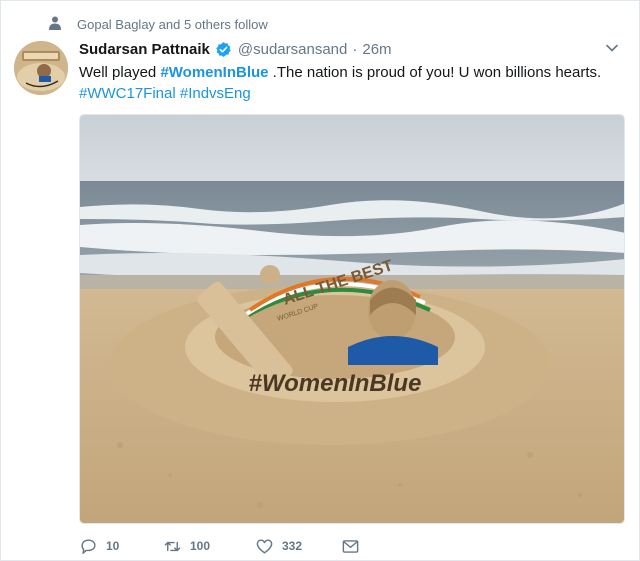  Describe the element at coordinates (264, 546) in the screenshot. I see `heart-icon` at that location.